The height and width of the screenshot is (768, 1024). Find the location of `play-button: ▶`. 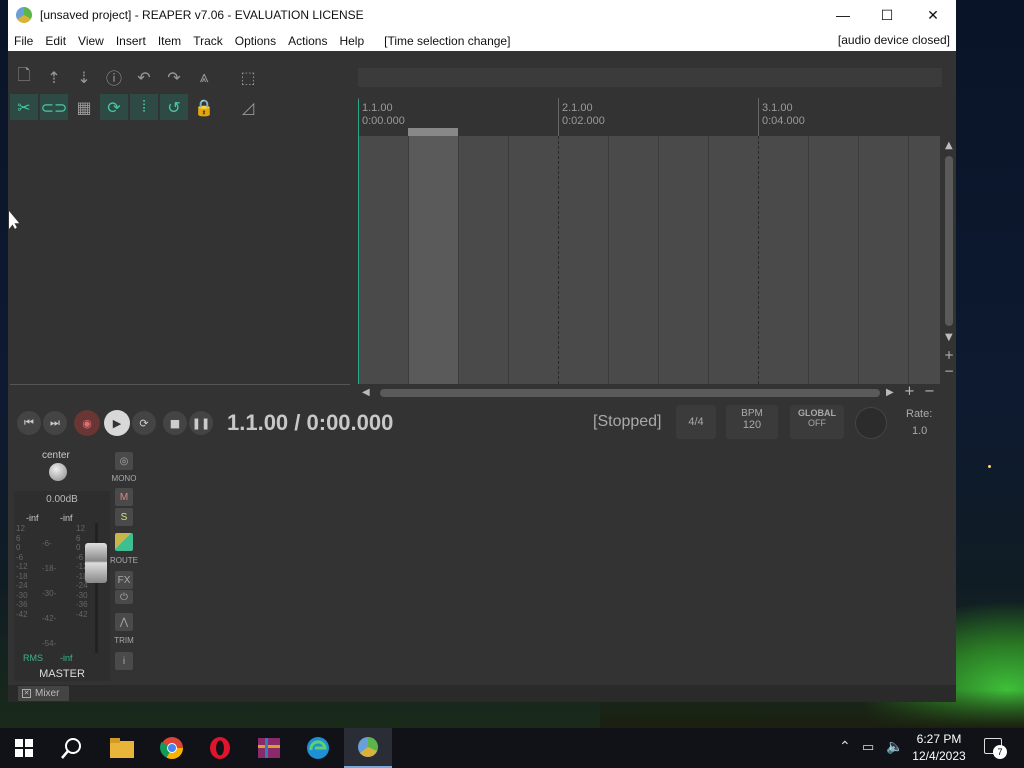

play-button: ▶ is located at coordinates (117, 423).